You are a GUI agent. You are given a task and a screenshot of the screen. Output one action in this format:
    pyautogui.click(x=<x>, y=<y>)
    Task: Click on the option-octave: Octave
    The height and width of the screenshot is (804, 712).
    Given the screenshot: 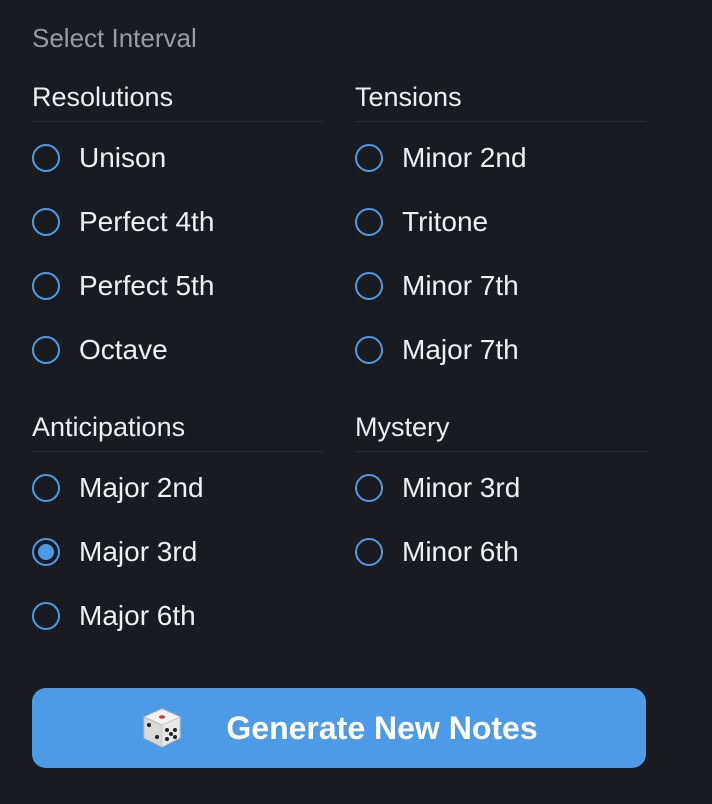 What is the action you would take?
    pyautogui.click(x=178, y=350)
    